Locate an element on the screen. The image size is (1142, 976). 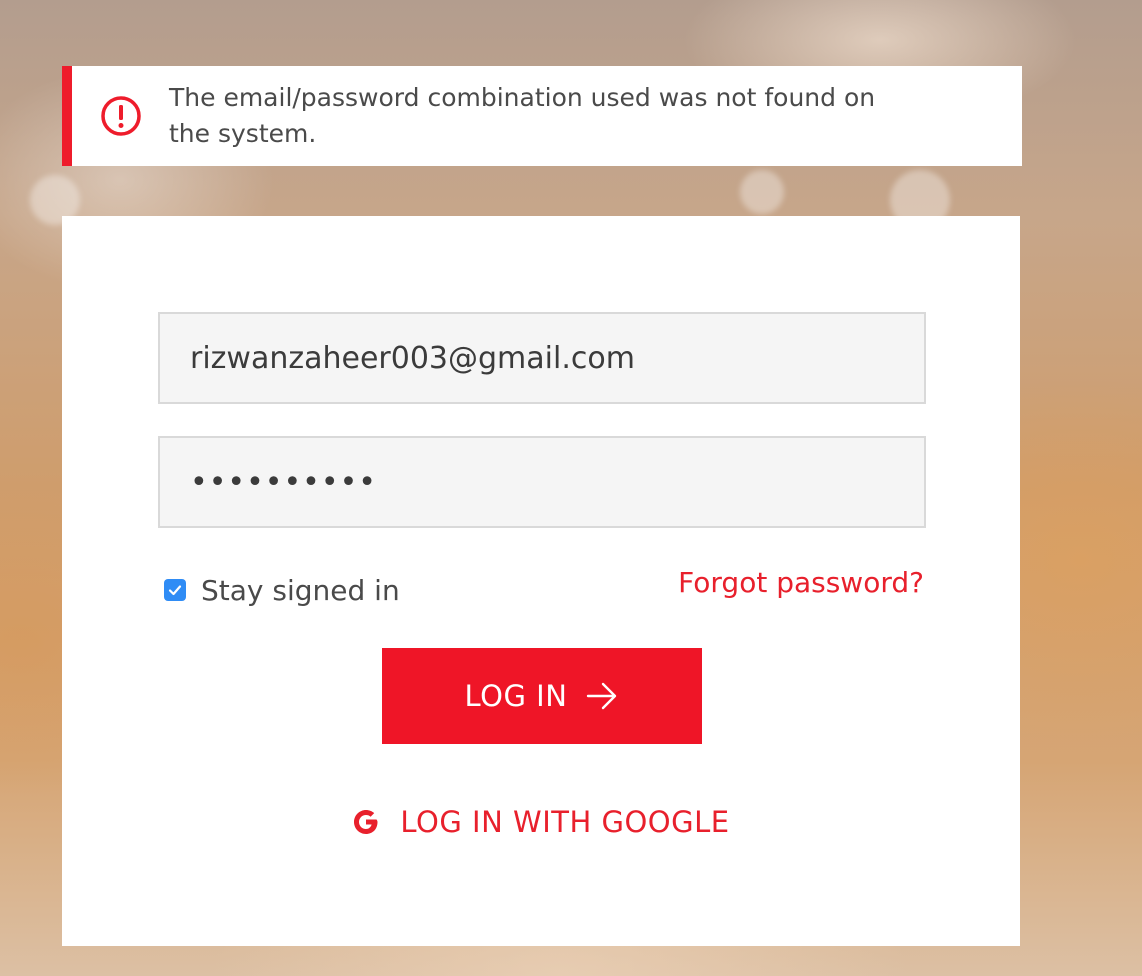
stay-signed-in: Stay signed in is located at coordinates (282, 590).